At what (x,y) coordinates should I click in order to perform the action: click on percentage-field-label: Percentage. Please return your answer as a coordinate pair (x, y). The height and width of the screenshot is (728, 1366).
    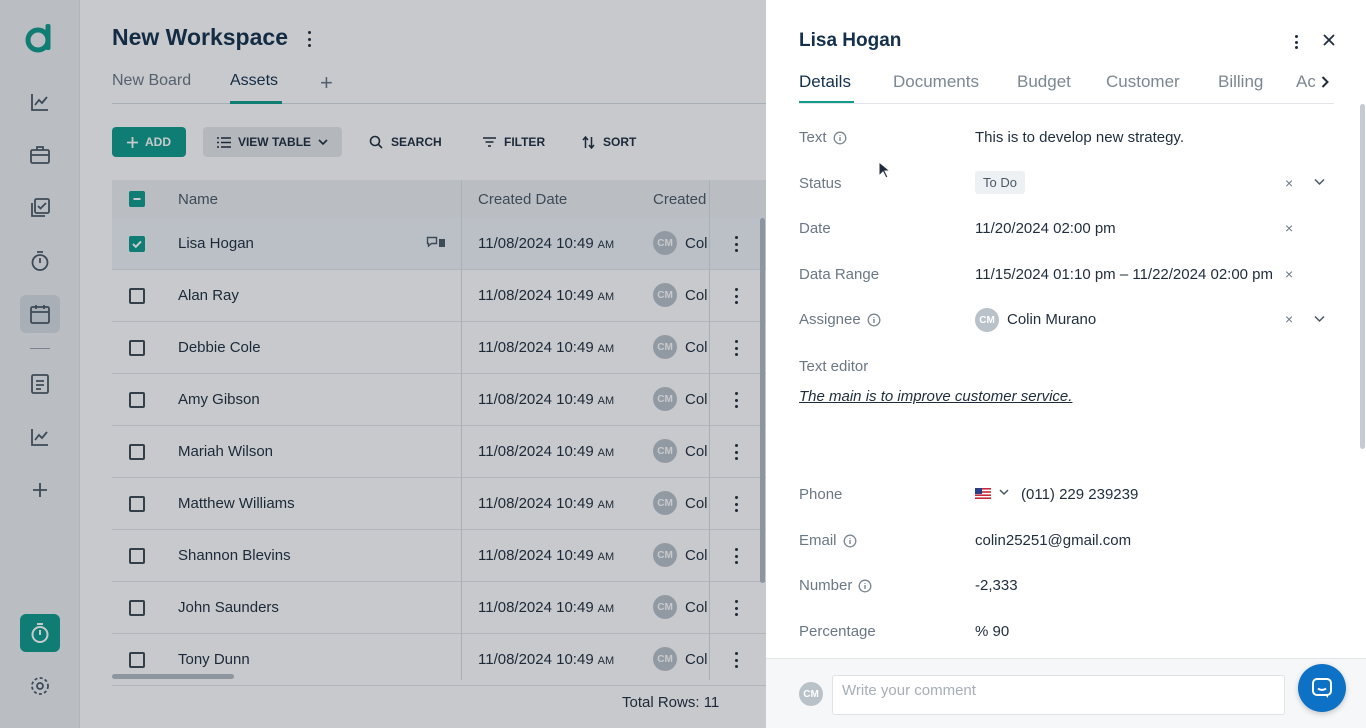
    Looking at the image, I should click on (837, 631).